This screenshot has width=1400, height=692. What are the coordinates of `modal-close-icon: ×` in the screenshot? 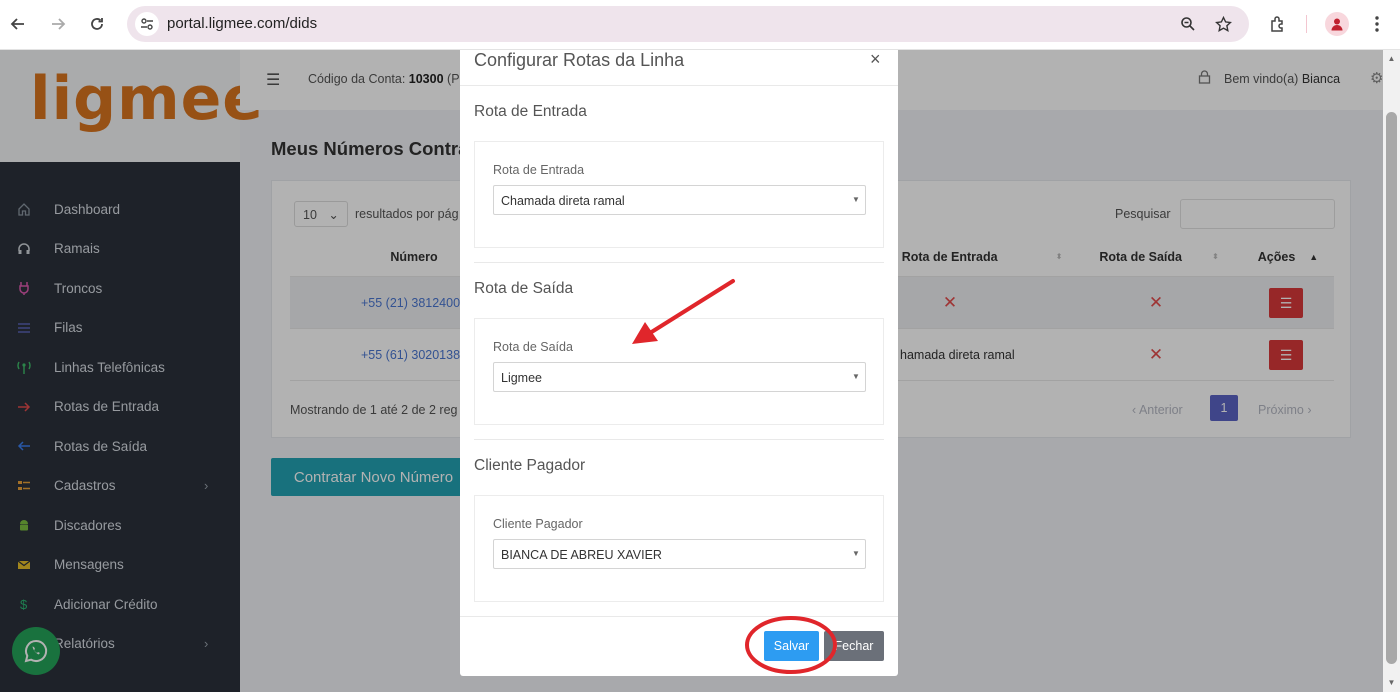 It's located at (875, 59).